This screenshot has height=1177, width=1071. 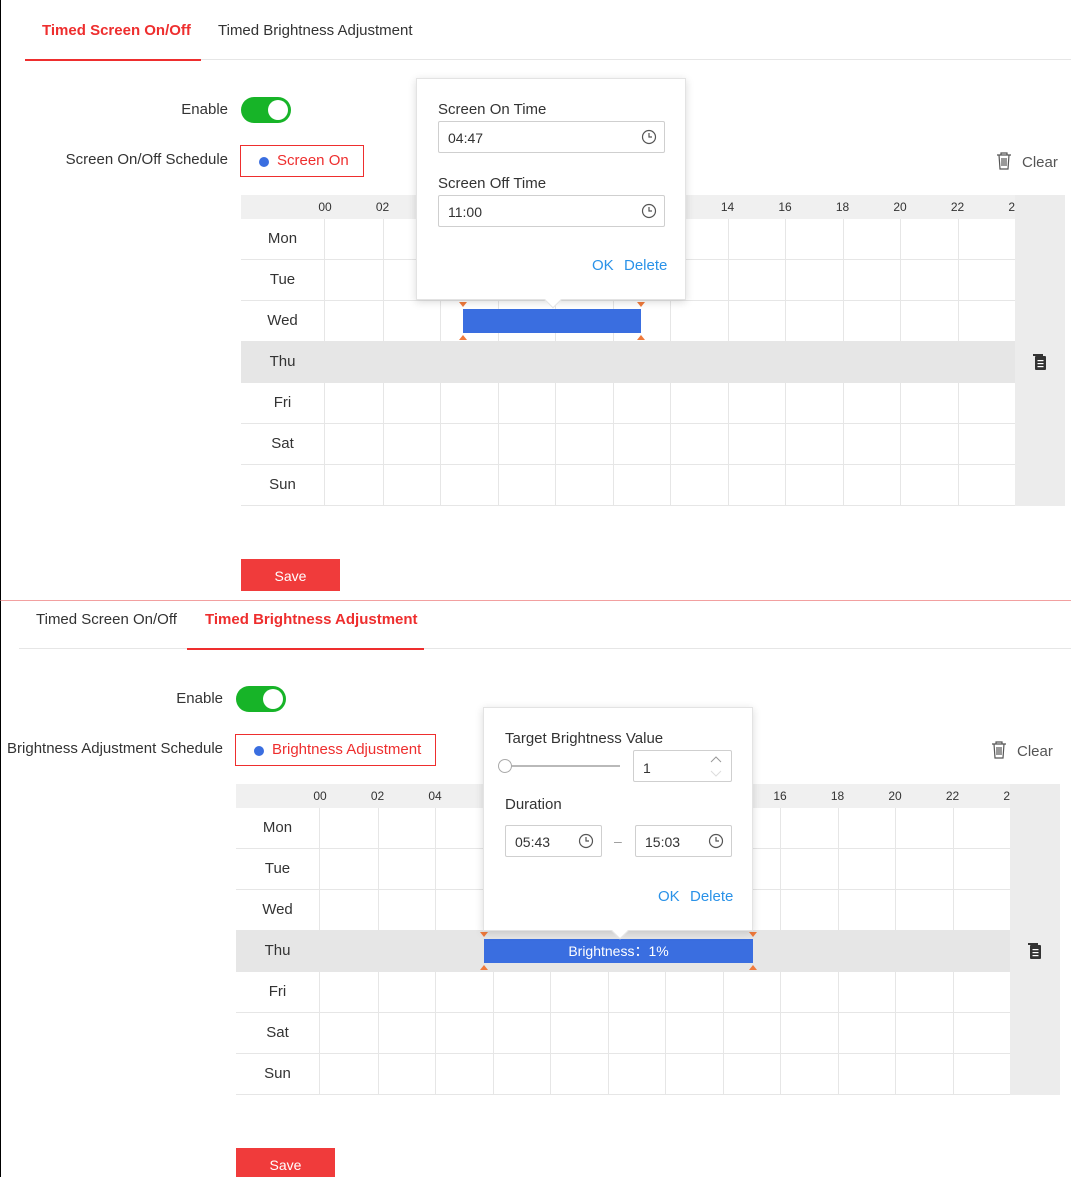 What do you see at coordinates (278, 1074) in the screenshot?
I see `day-label: Sun` at bounding box center [278, 1074].